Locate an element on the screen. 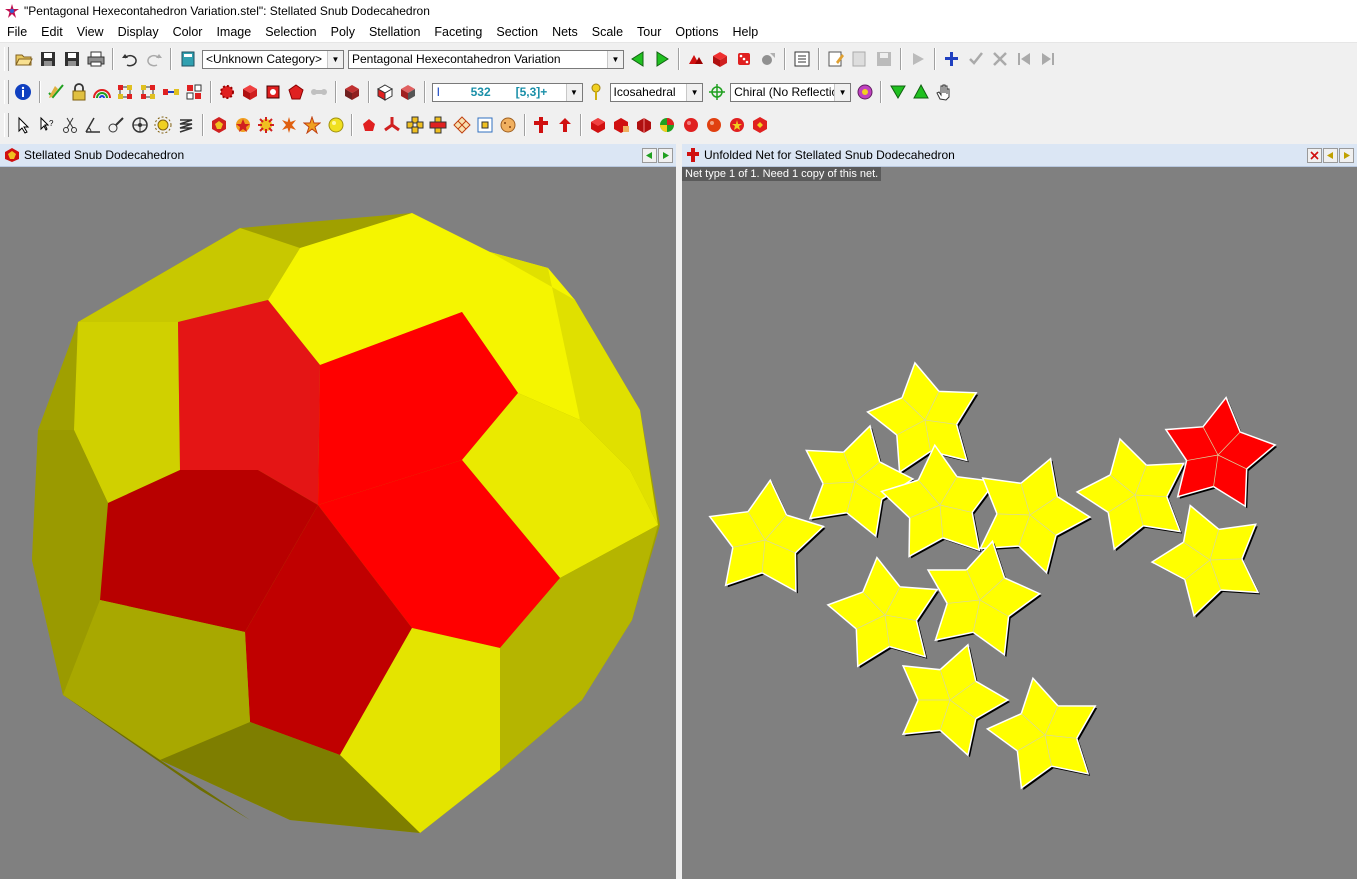 The image size is (1357, 879). menu-image: Image is located at coordinates (233, 32).